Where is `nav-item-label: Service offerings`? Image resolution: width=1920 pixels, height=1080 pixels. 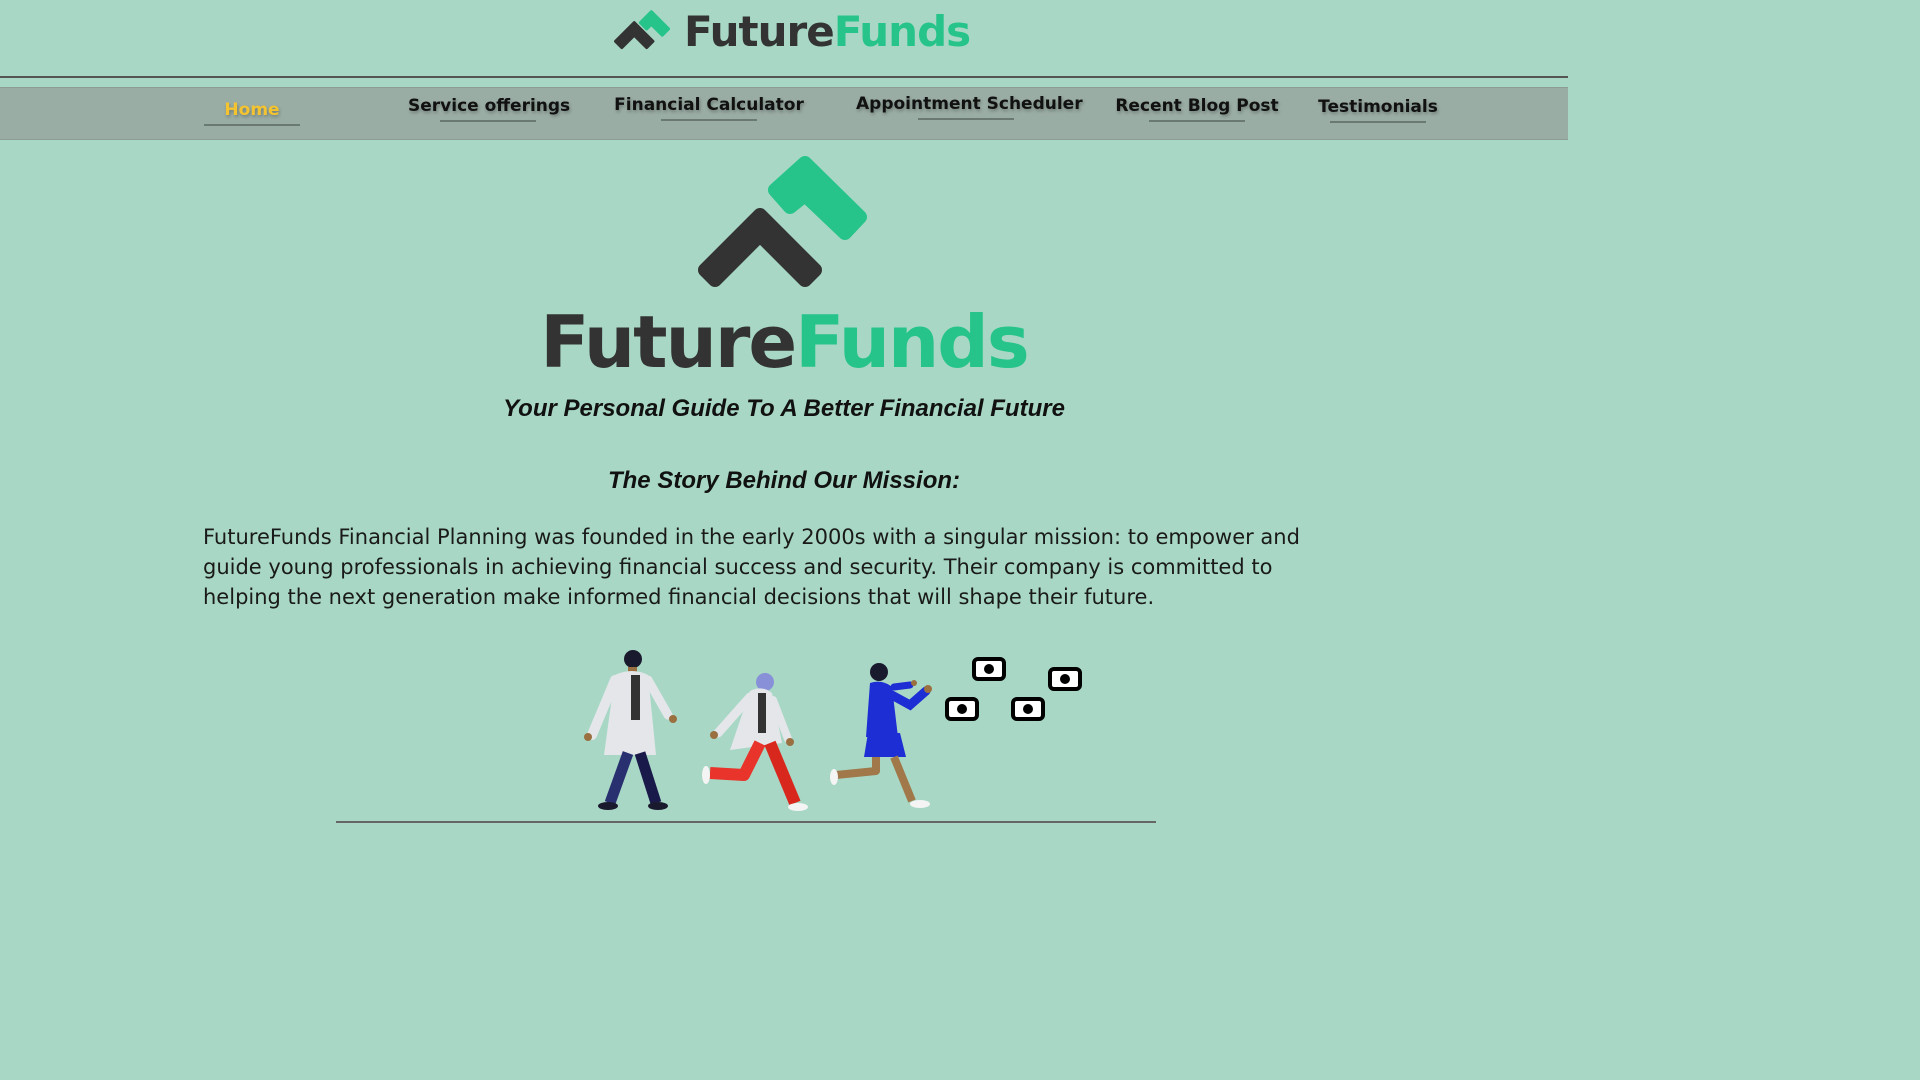 nav-item-label: Service offerings is located at coordinates (489, 106).